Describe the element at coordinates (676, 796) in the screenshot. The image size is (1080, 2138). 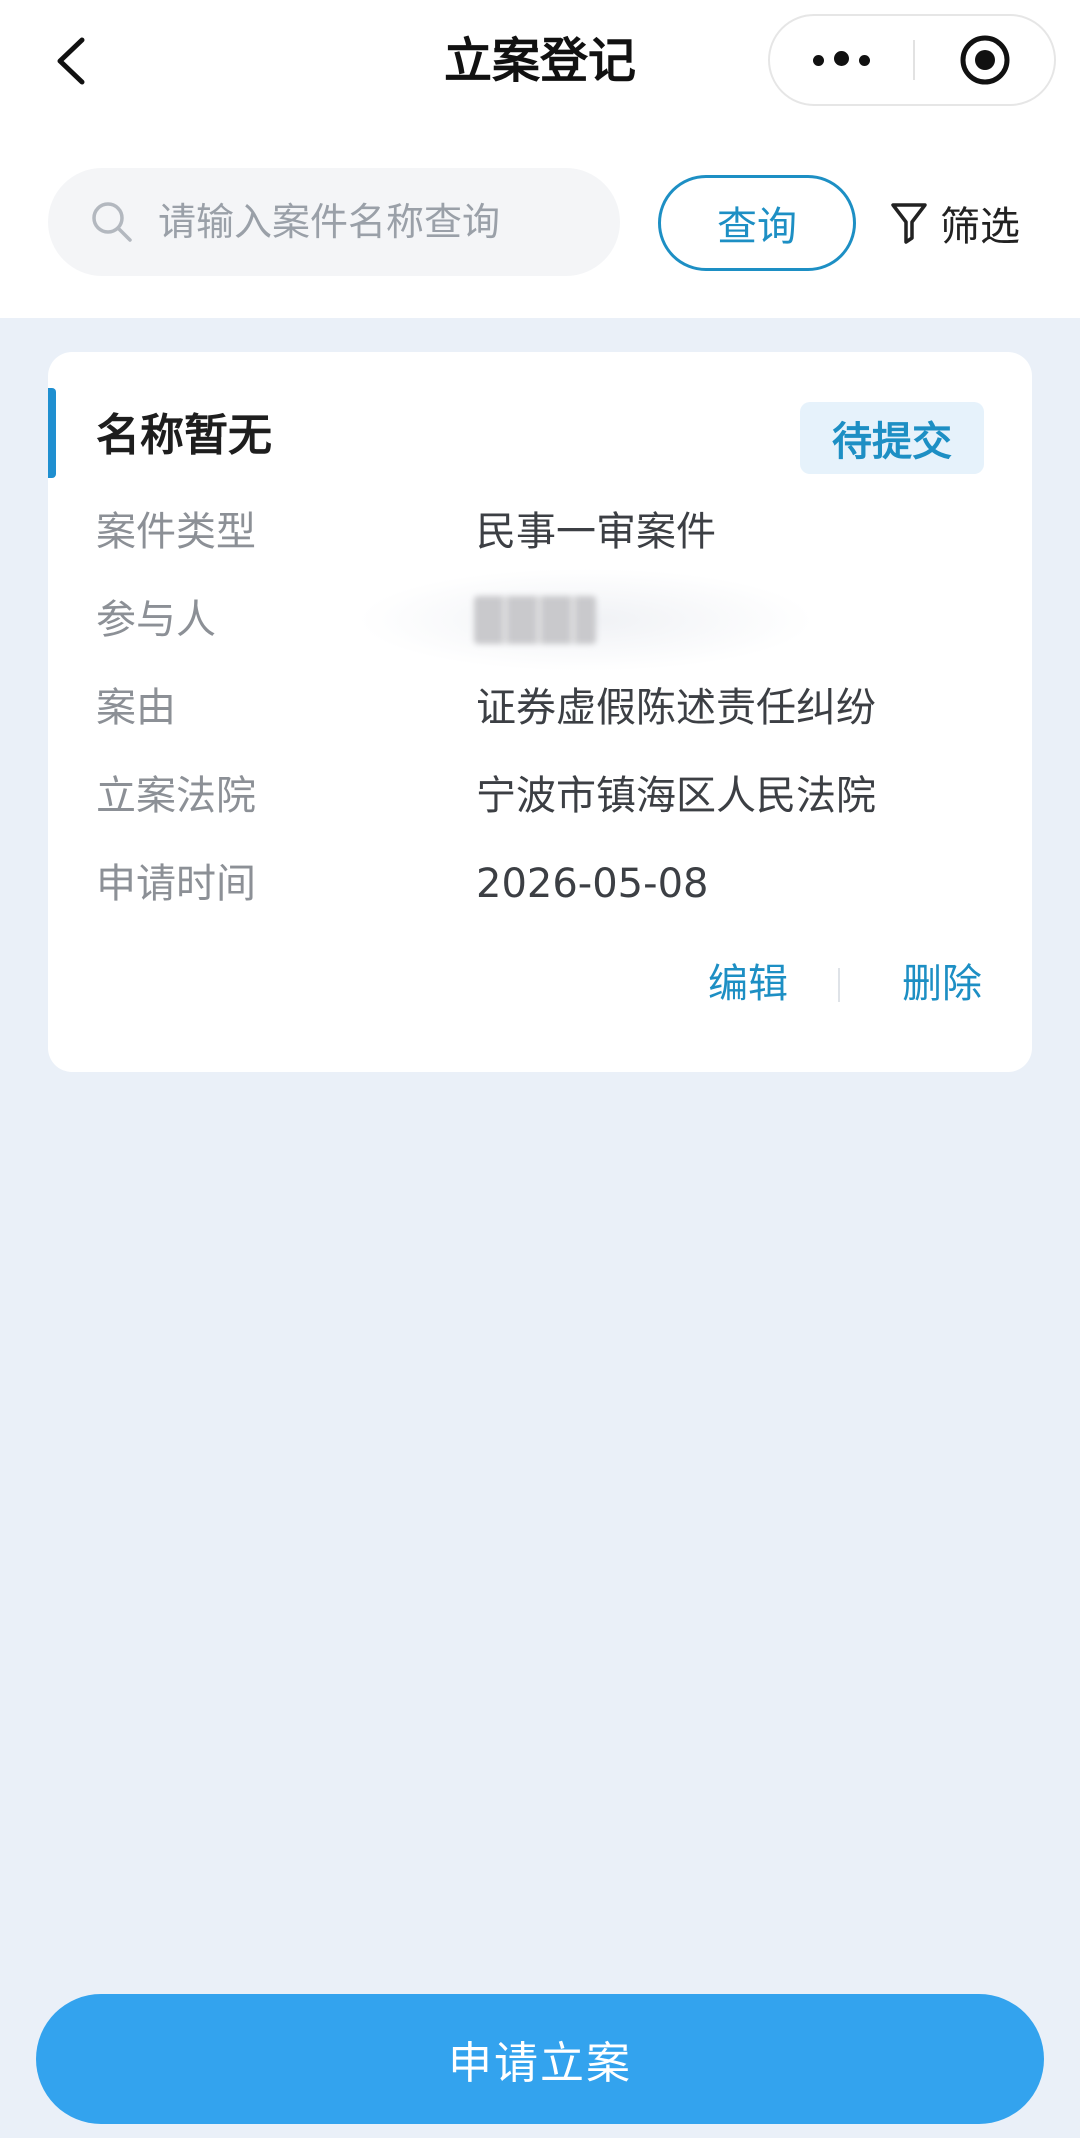
I see `field-value: 宁波市镇海区人民法院` at that location.